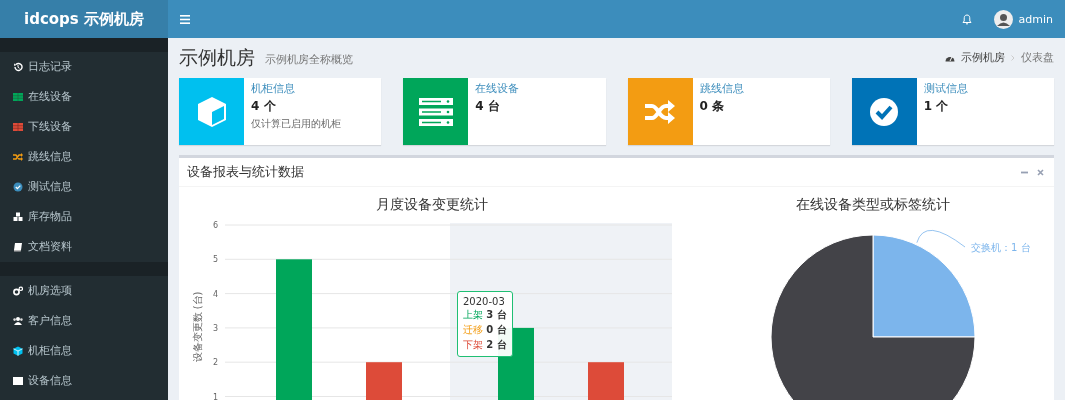 This screenshot has width=1065, height=400. Describe the element at coordinates (197, 327) in the screenshot. I see `y-axis-label: 设备变更数 (台)` at that location.